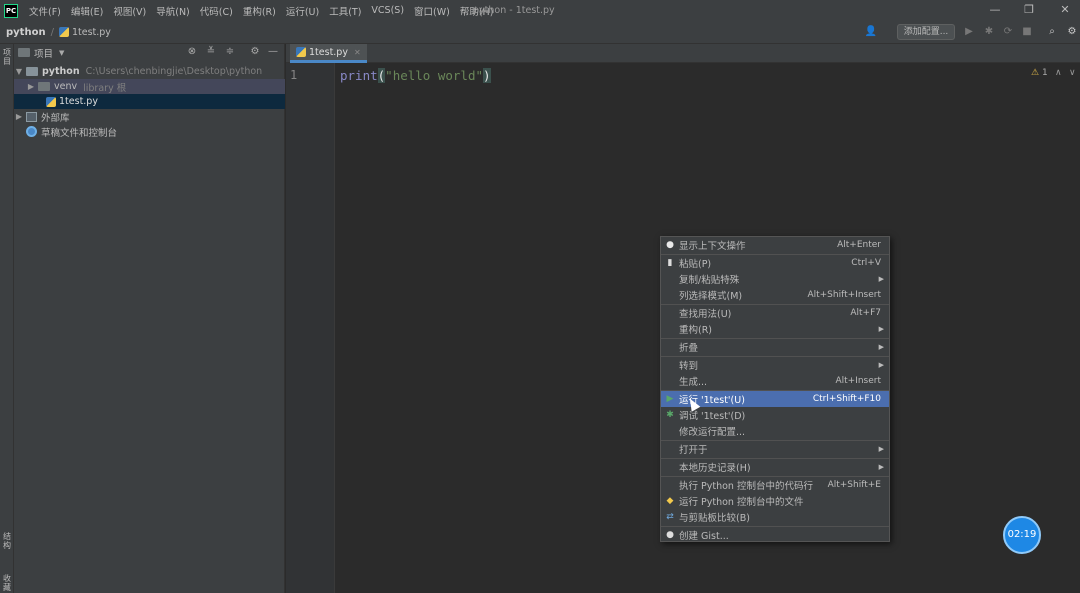 Image resolution: width=1080 pixels, height=593 pixels. I want to click on chevron-up-icon: ∧, so click(1058, 73).